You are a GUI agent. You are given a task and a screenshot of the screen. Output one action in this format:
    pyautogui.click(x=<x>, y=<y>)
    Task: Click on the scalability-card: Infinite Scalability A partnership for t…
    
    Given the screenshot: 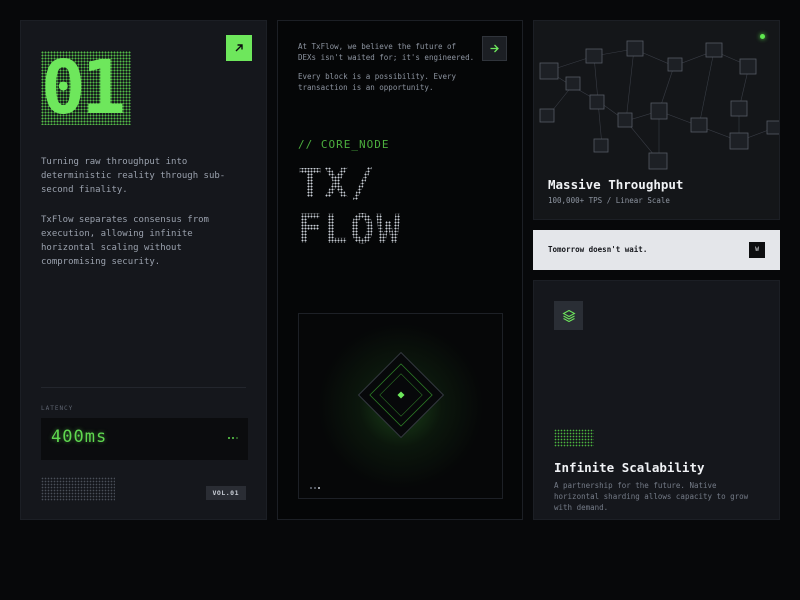 What is the action you would take?
    pyautogui.click(x=656, y=400)
    